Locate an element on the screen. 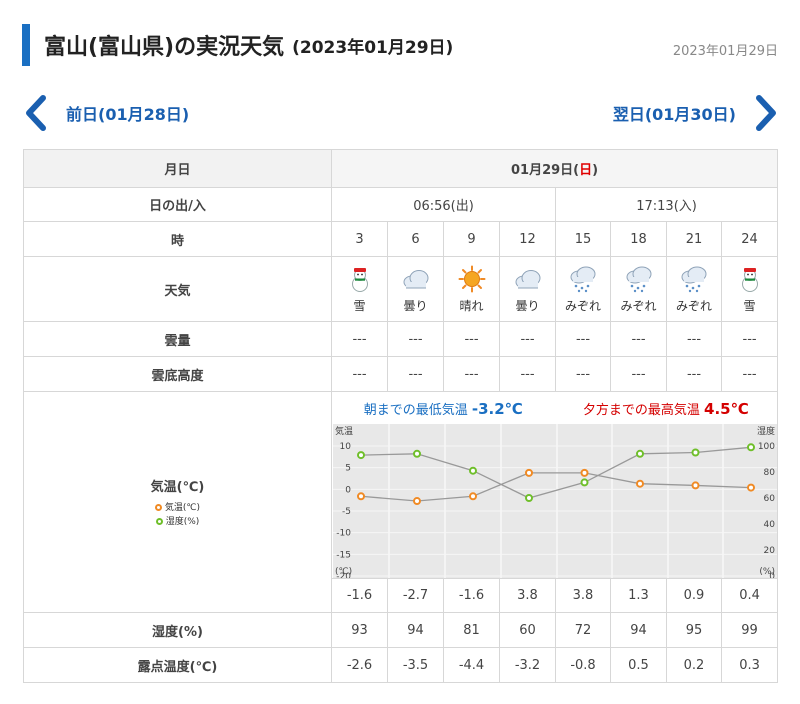 This screenshot has width=800, height=704. min-temp-value: -3.2℃ is located at coordinates (497, 408).